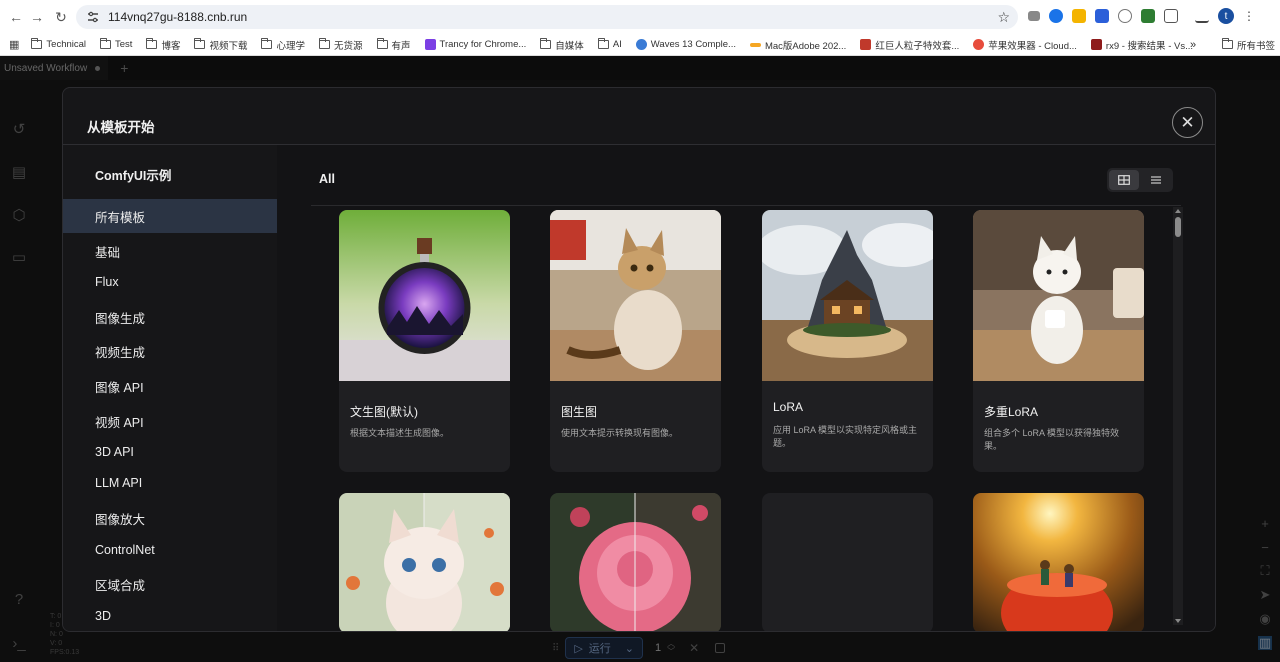 This screenshot has height=662, width=1280. What do you see at coordinates (1178, 227) in the screenshot?
I see `scrollbar-thumb` at bounding box center [1178, 227].